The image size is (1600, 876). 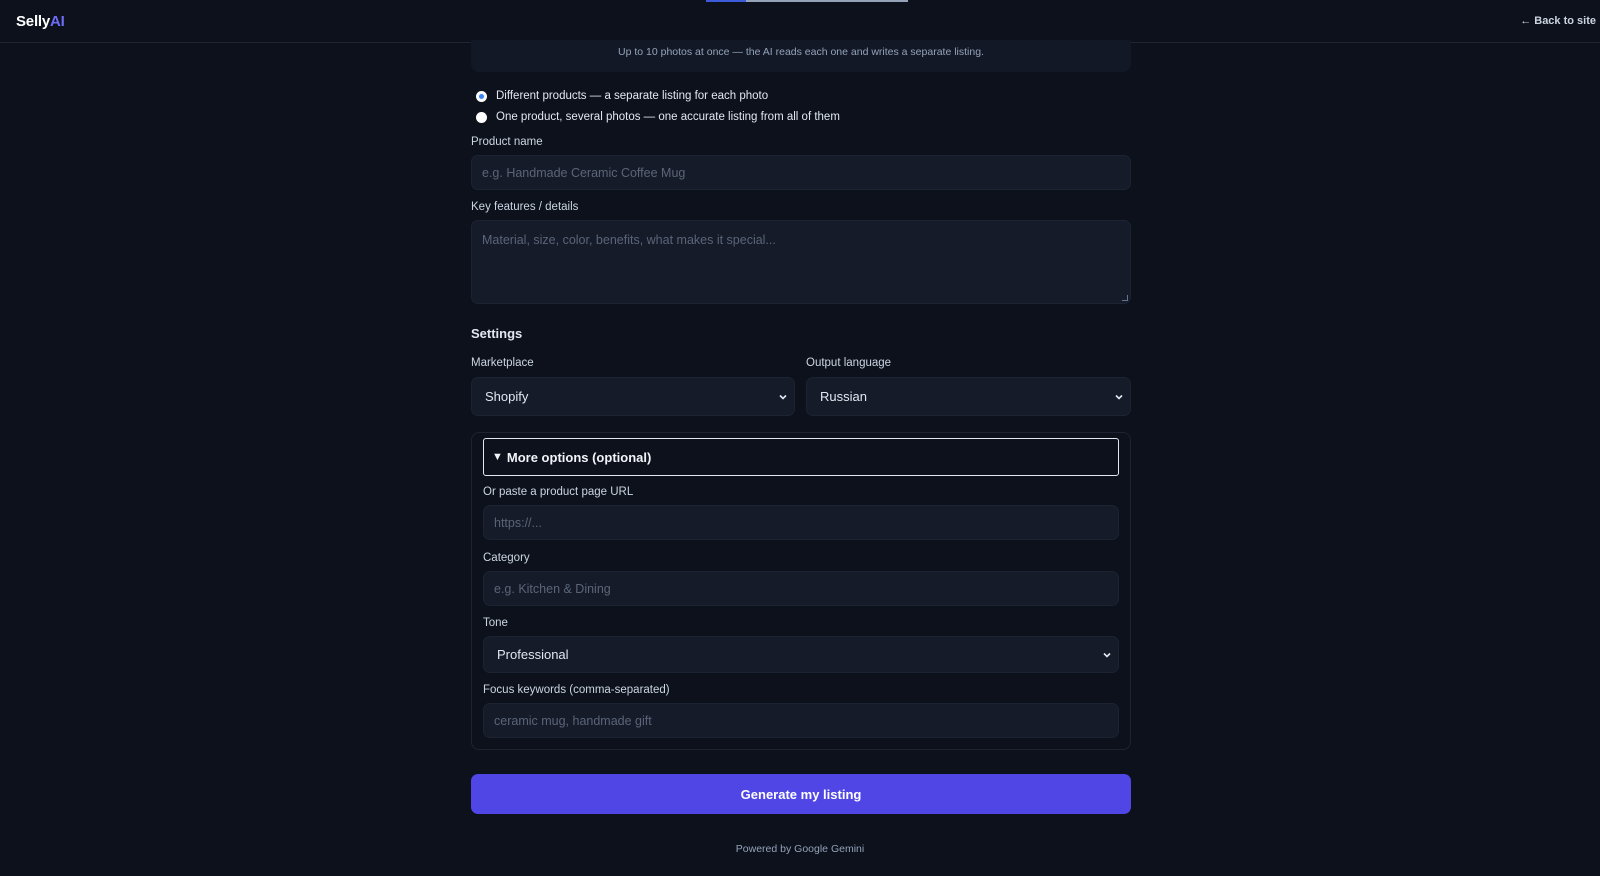 What do you see at coordinates (502, 363) in the screenshot?
I see `marketplace-label: Marketplace` at bounding box center [502, 363].